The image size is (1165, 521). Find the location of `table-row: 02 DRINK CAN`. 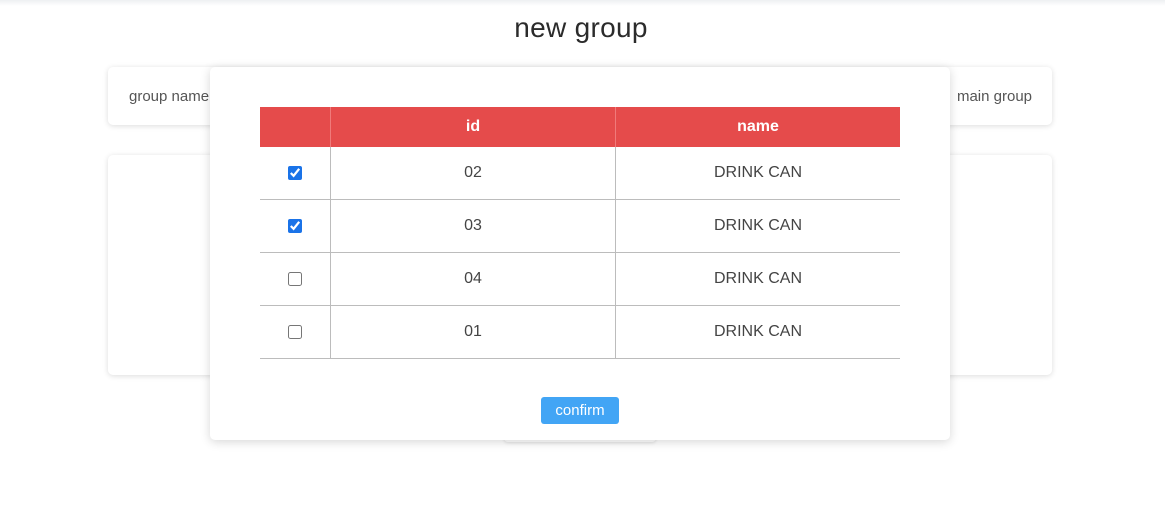

table-row: 02 DRINK CAN is located at coordinates (580, 173).